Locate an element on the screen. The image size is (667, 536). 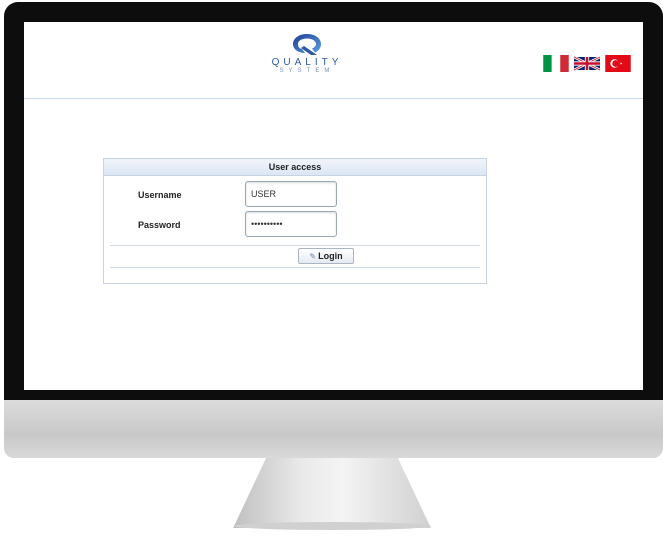
panel-title: User access is located at coordinates (295, 167).